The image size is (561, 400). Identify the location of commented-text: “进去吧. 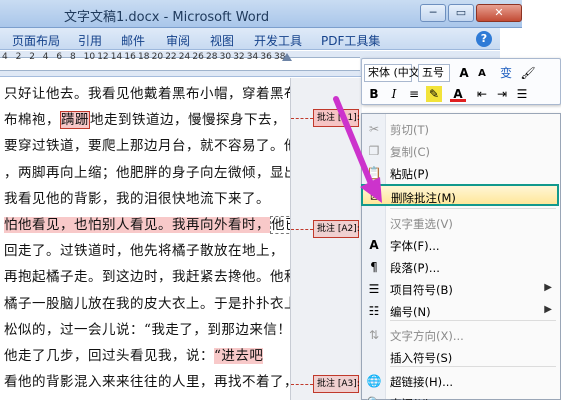
(239, 356).